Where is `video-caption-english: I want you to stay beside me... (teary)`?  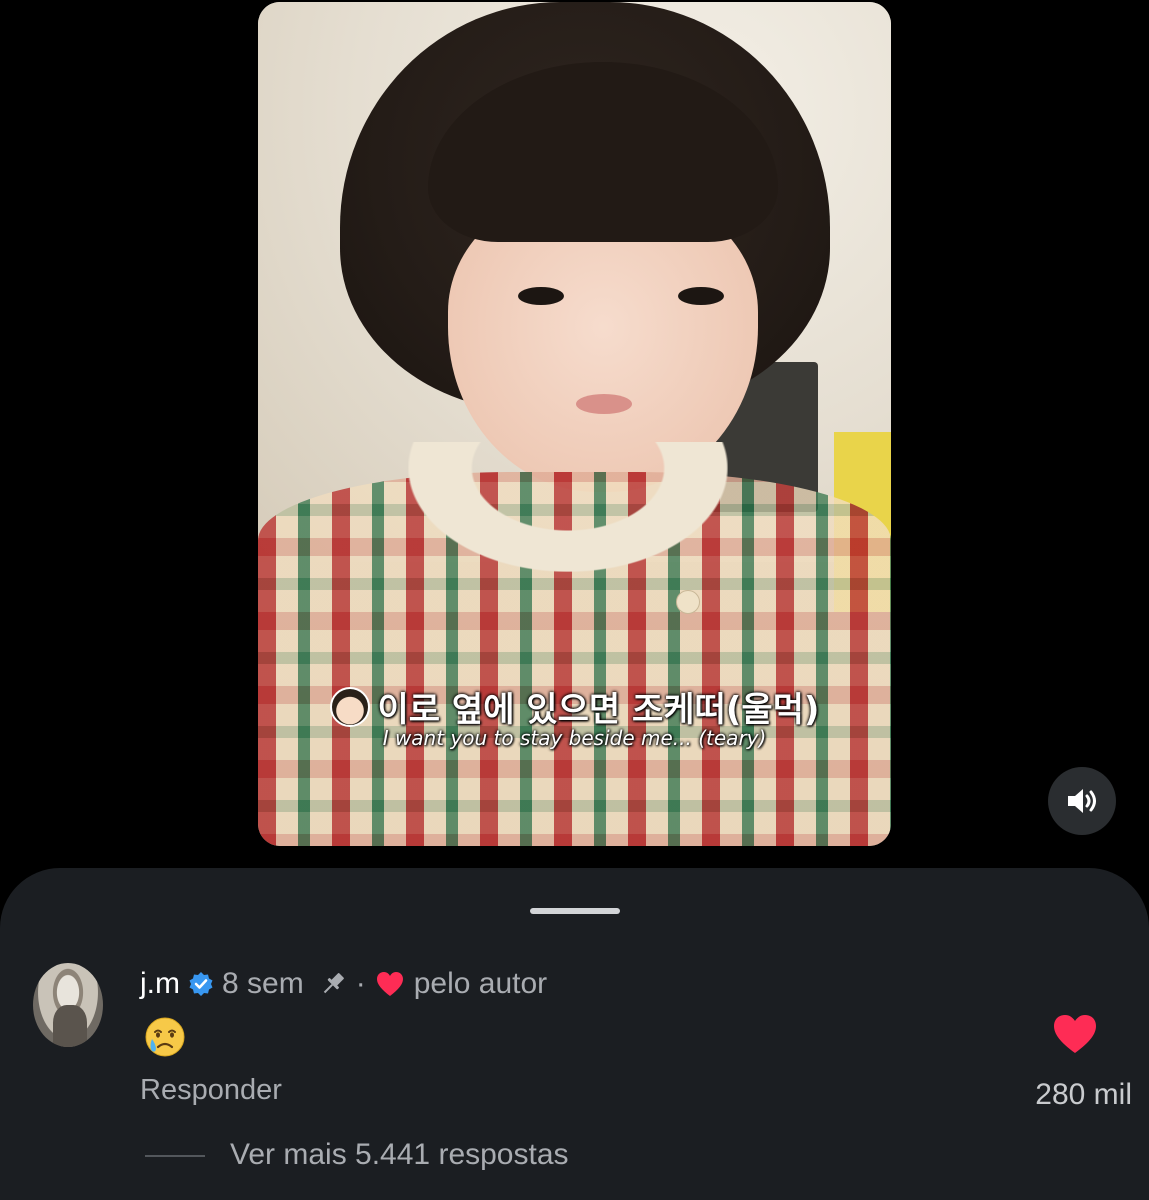 video-caption-english: I want you to stay beside me... (teary) is located at coordinates (574, 738).